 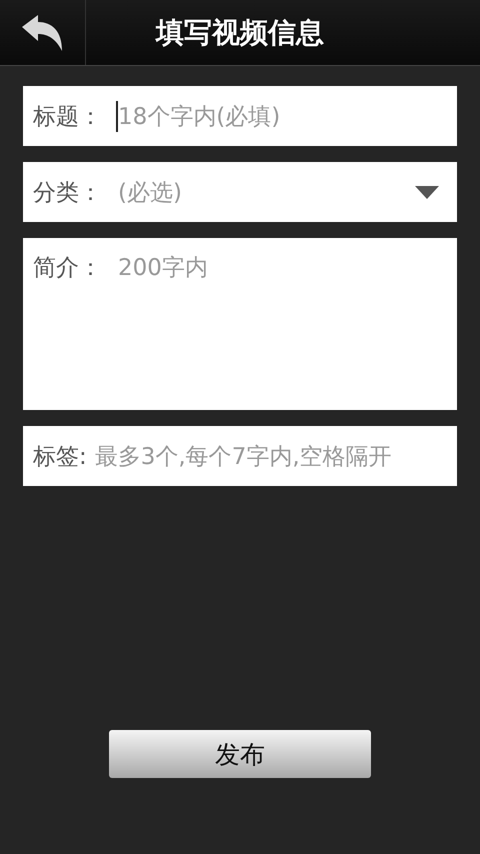 I want to click on placeholder-text: 200字内, so click(x=163, y=268).